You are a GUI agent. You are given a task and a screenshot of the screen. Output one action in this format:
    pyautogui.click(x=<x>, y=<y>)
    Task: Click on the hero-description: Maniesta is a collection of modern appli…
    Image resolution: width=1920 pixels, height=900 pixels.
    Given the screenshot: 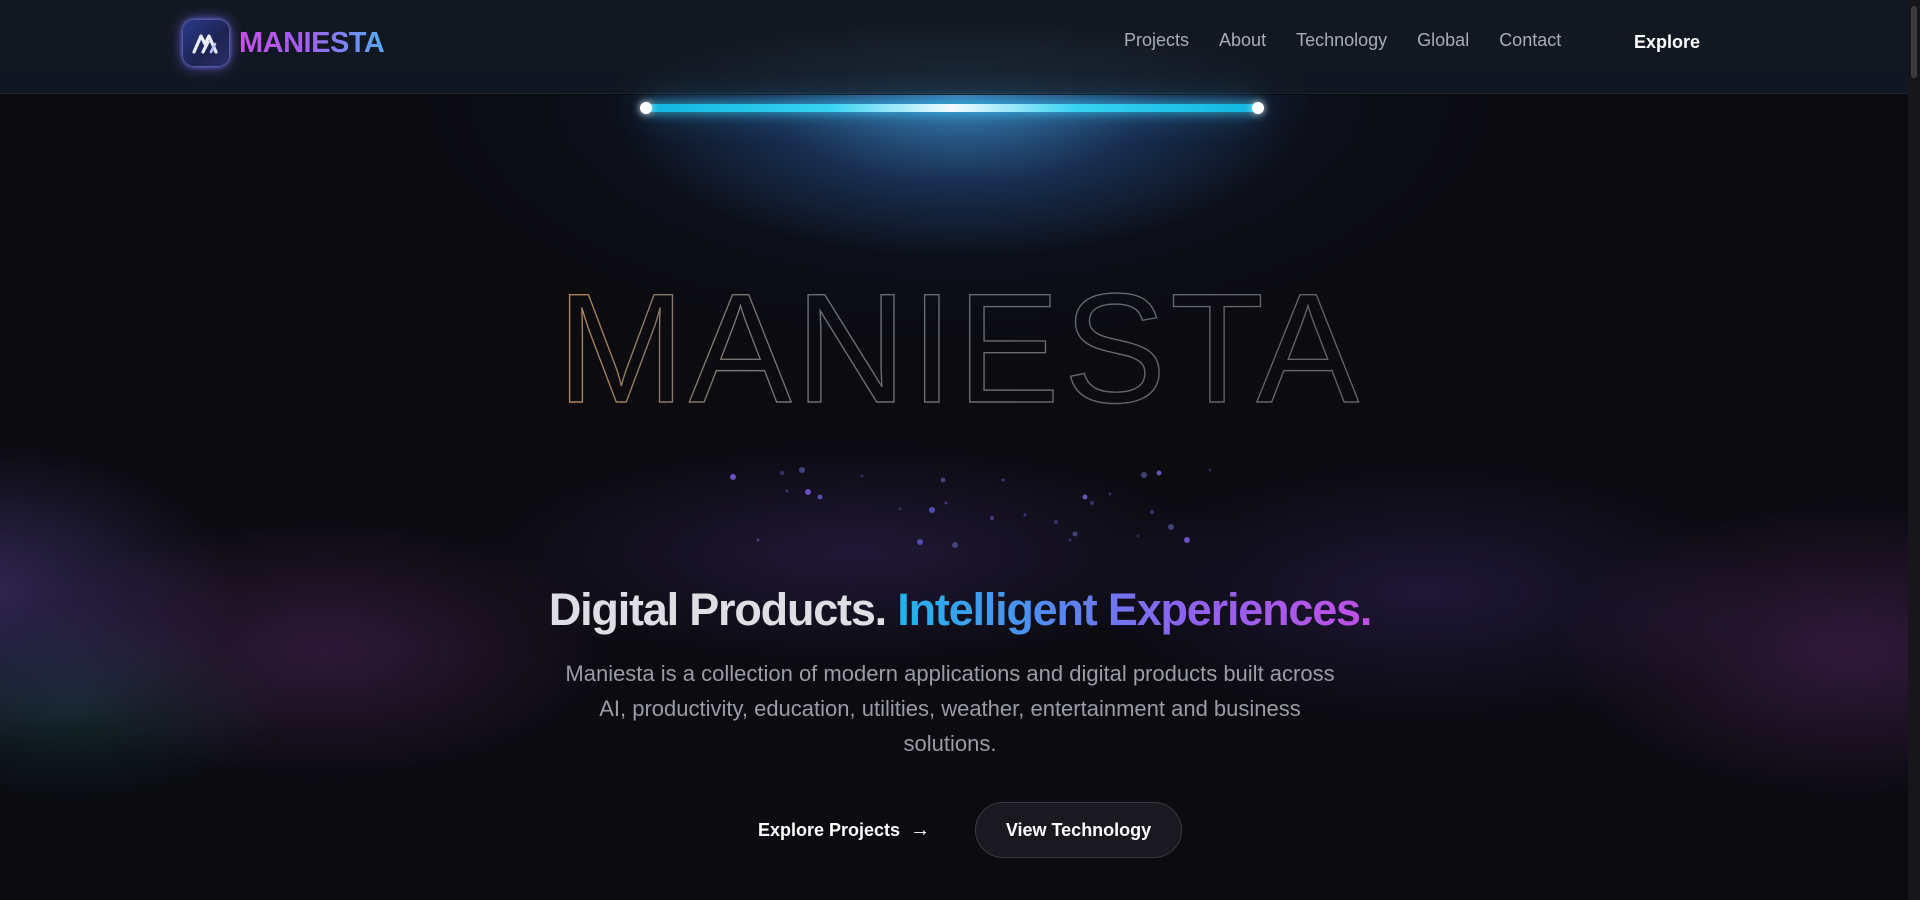 What is the action you would take?
    pyautogui.click(x=950, y=708)
    